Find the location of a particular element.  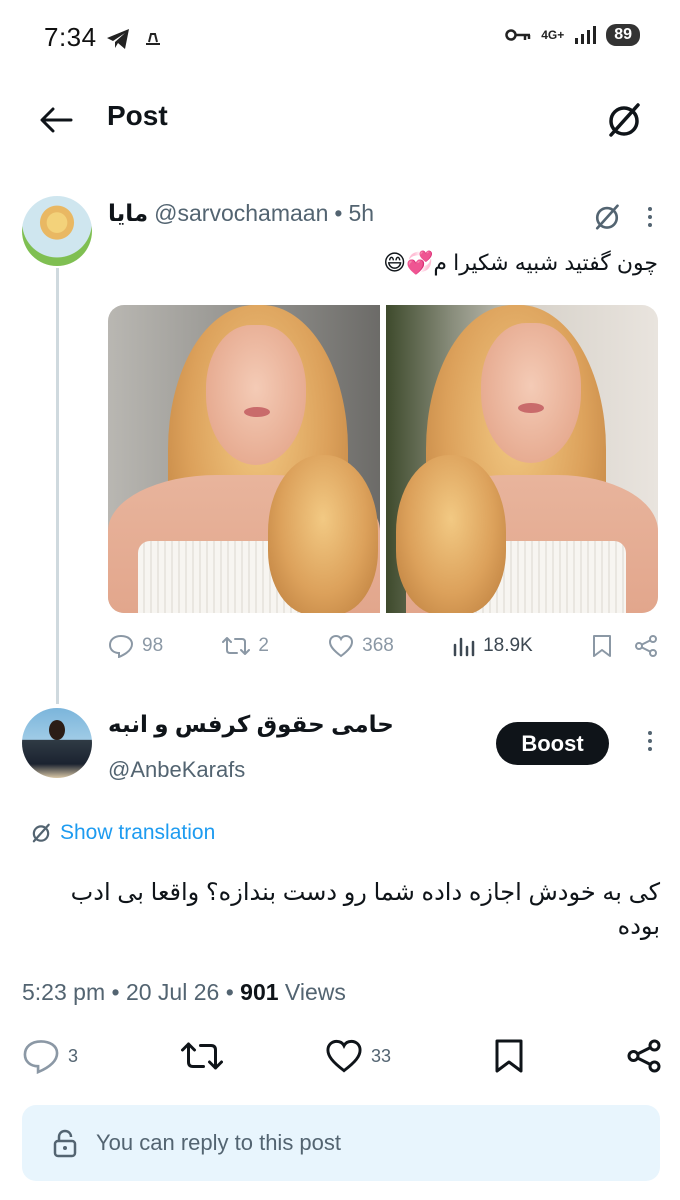

share-action is located at coordinates (644, 1056).